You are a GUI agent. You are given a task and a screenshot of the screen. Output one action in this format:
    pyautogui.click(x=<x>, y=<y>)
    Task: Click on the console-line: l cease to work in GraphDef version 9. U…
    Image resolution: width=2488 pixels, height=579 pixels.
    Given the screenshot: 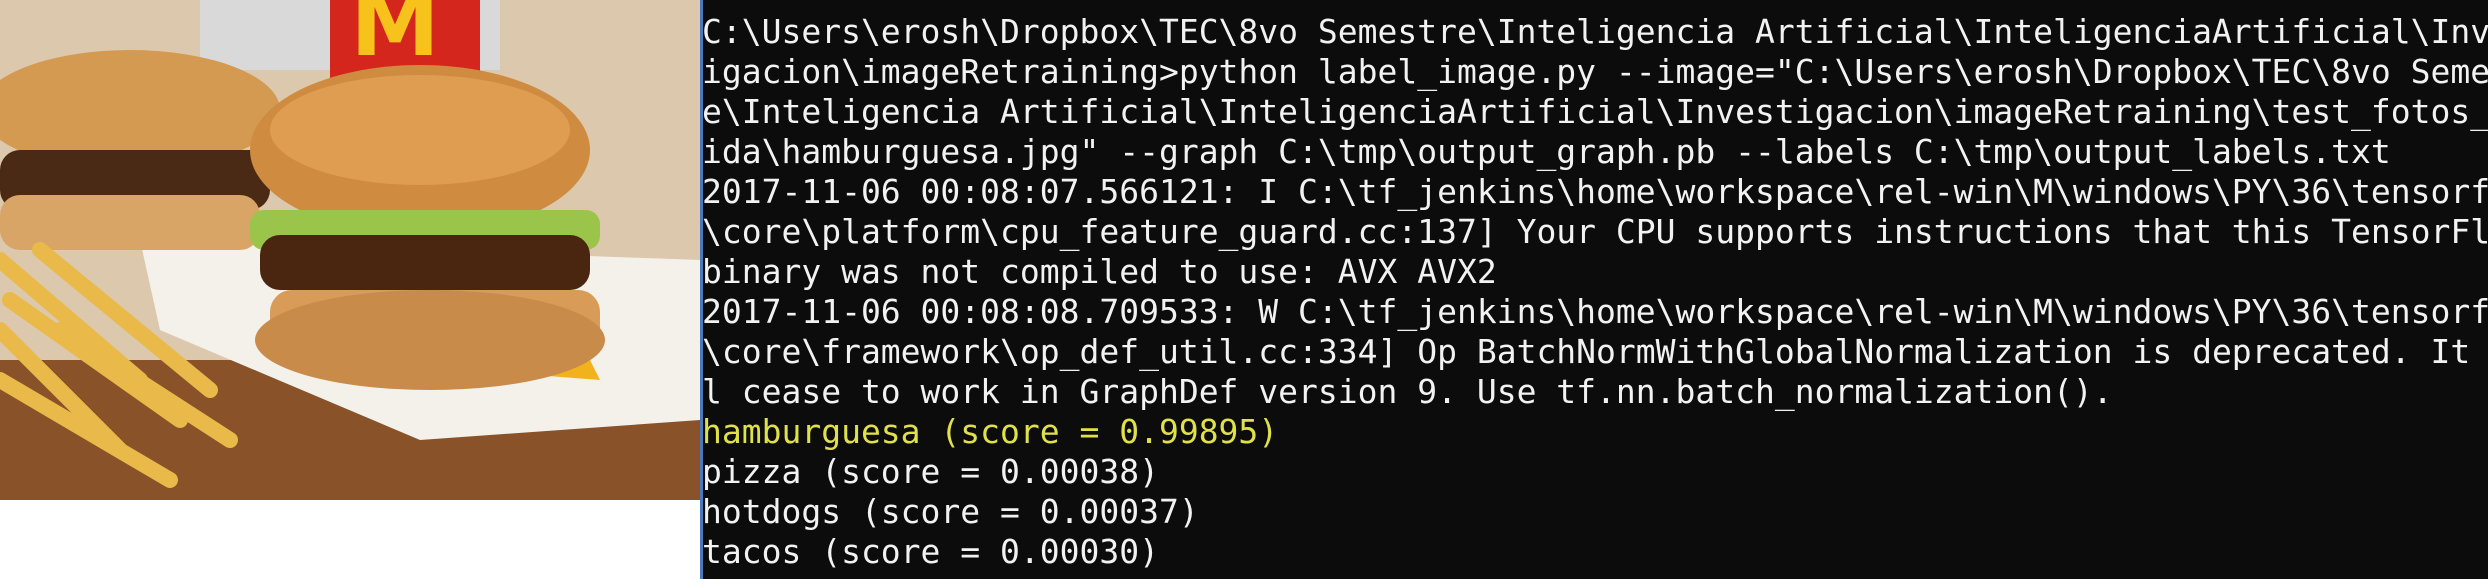 What is the action you would take?
    pyautogui.click(x=1407, y=391)
    